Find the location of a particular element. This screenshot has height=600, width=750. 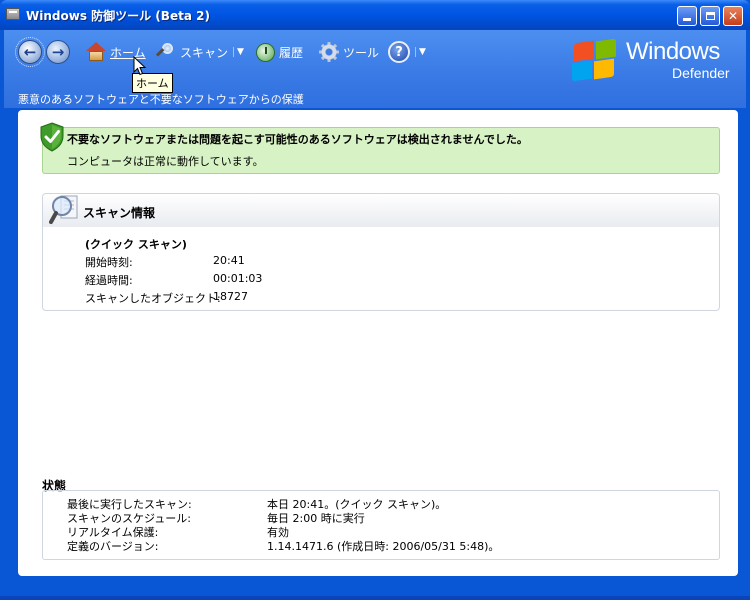

status-row: 最後に実行したスキャン: 本日 20:41。(クイック スキャン)。 is located at coordinates (387, 503).